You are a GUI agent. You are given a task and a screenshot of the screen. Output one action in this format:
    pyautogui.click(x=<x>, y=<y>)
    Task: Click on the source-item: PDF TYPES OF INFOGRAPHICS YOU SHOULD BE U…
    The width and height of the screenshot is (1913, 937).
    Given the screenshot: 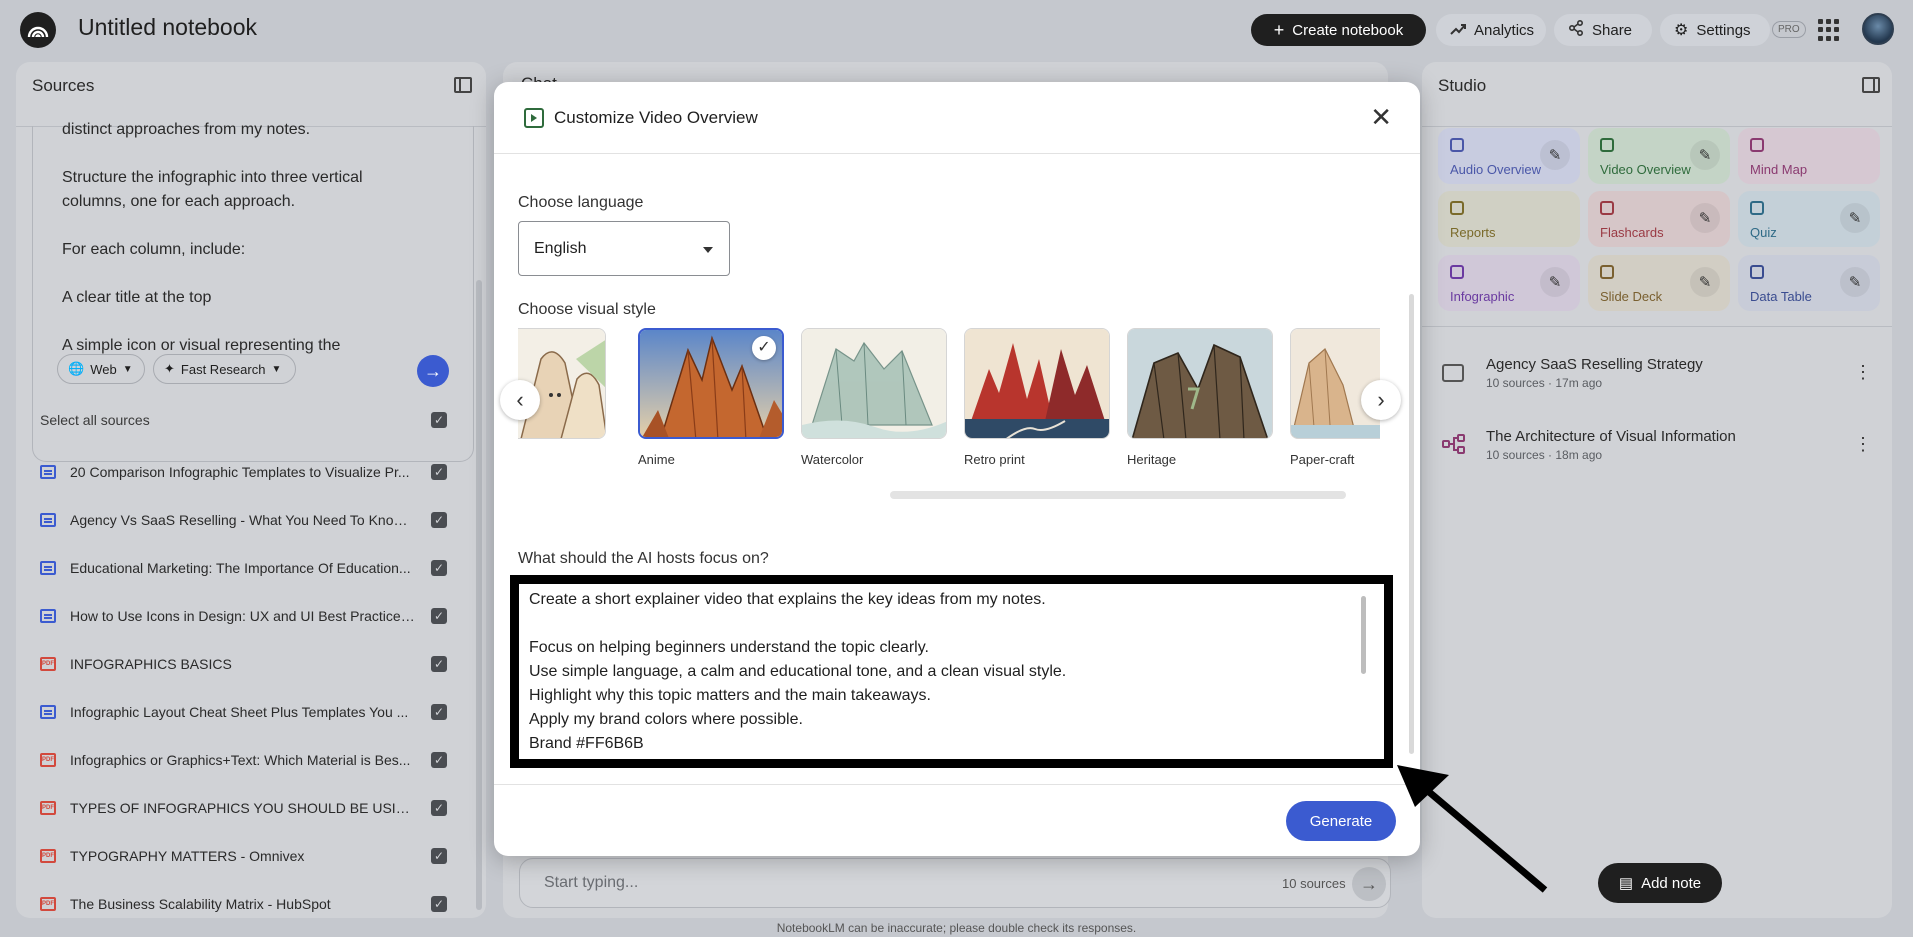 What is the action you would take?
    pyautogui.click(x=245, y=808)
    